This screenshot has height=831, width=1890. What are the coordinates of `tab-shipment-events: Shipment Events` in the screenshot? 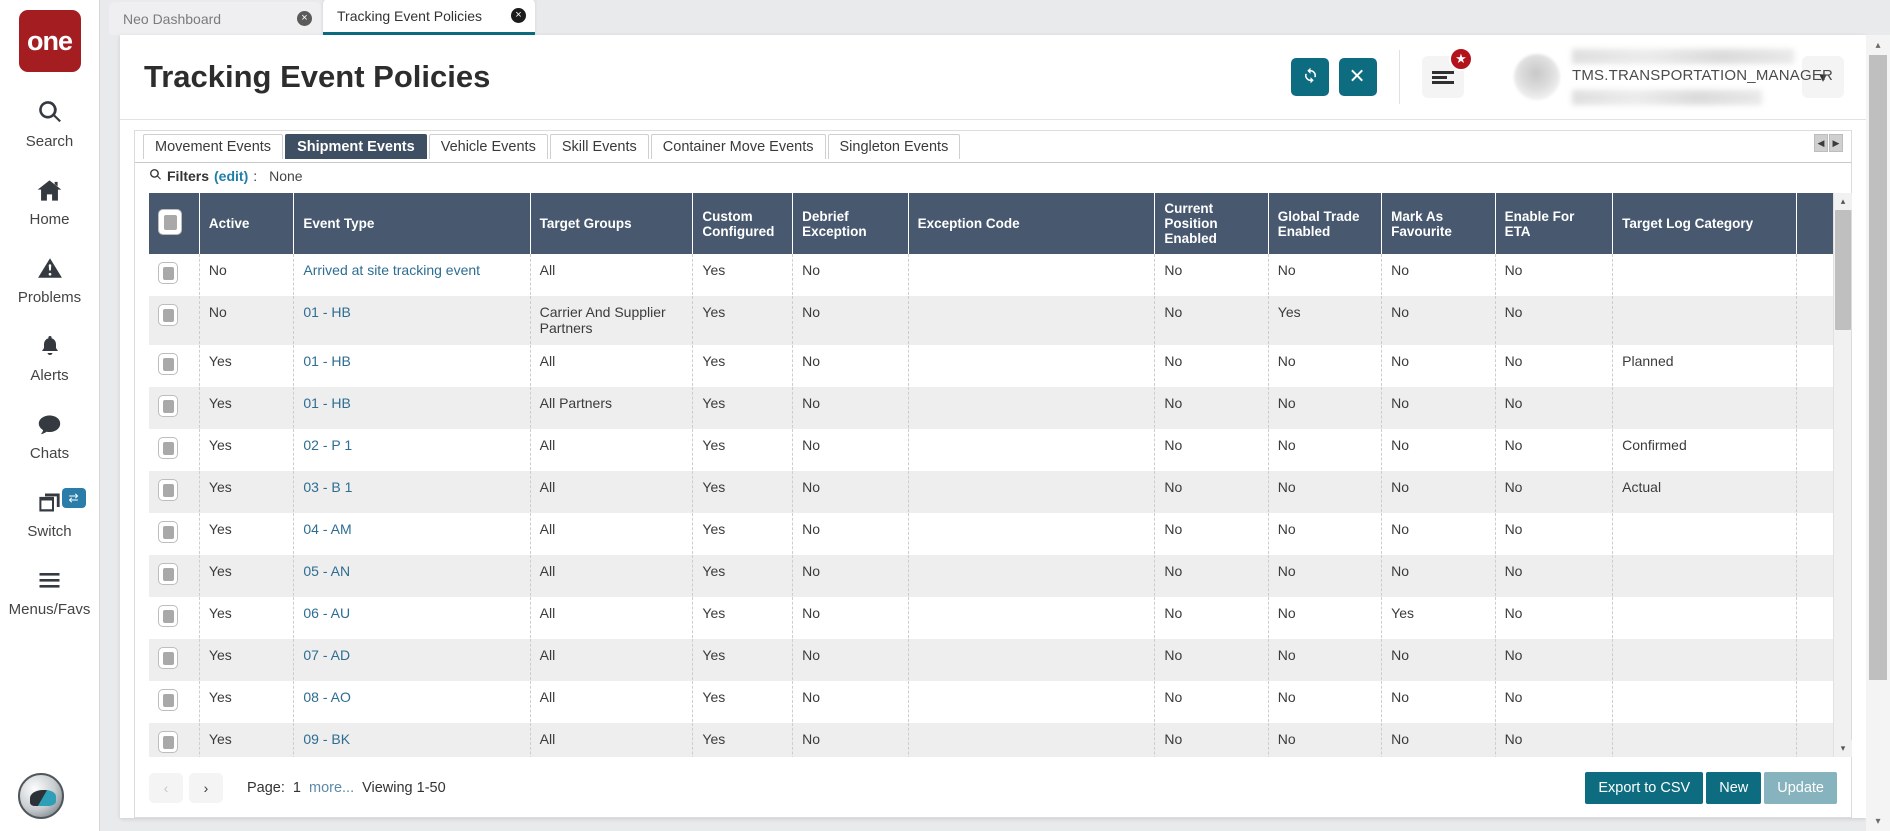 It's located at (356, 146).